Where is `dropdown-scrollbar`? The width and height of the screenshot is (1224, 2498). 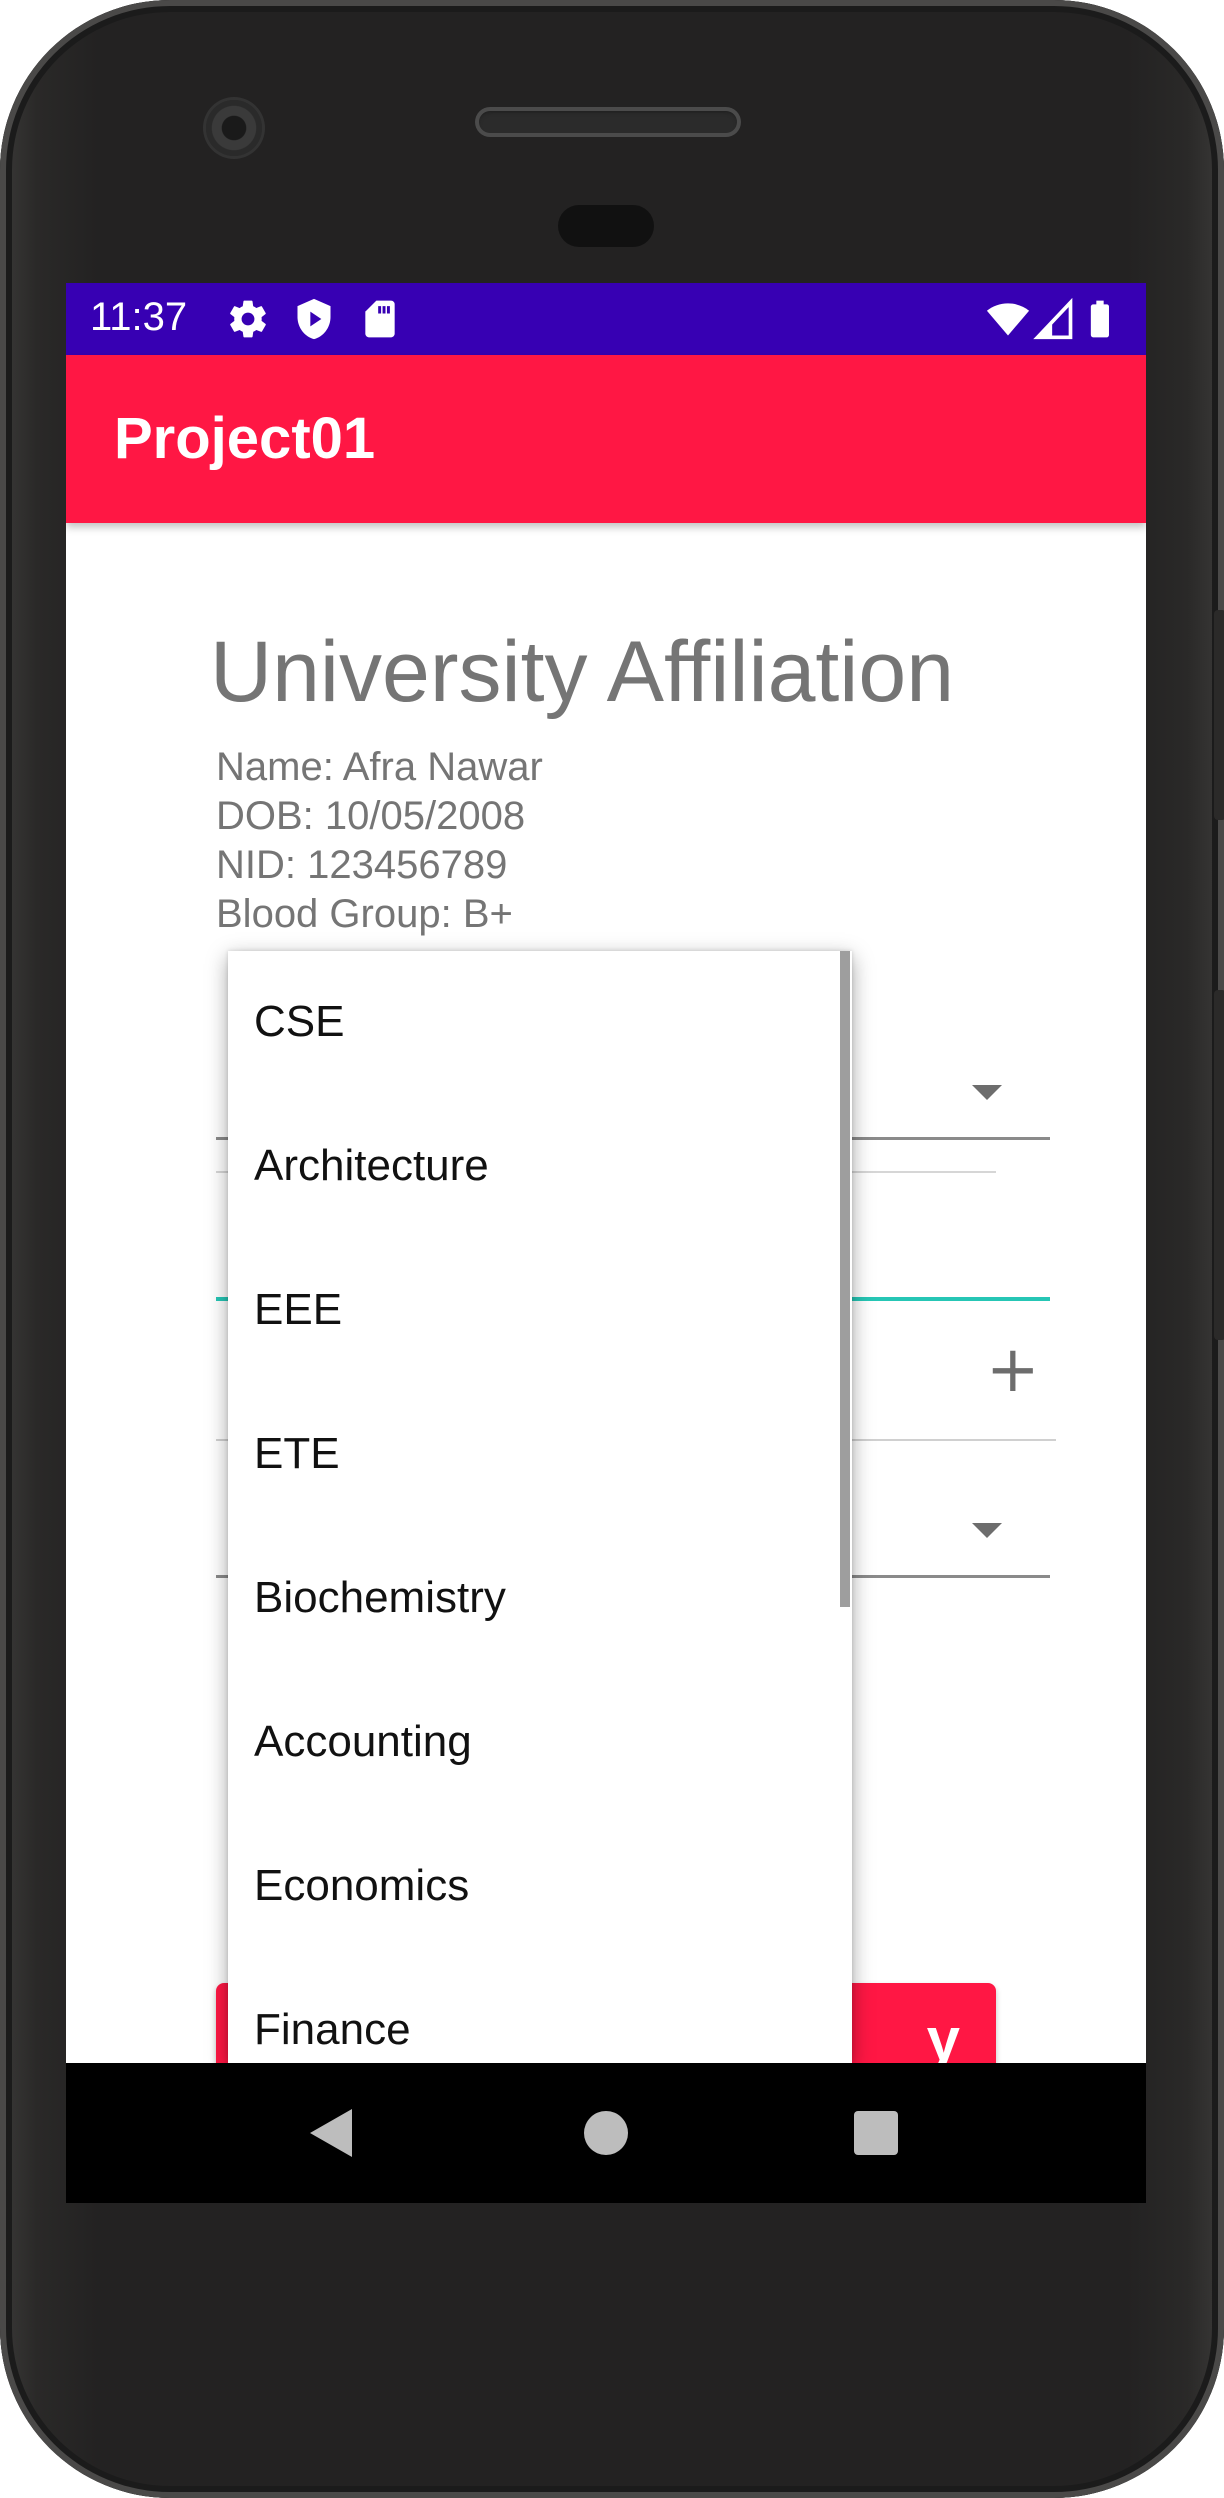
dropdown-scrollbar is located at coordinates (845, 1279).